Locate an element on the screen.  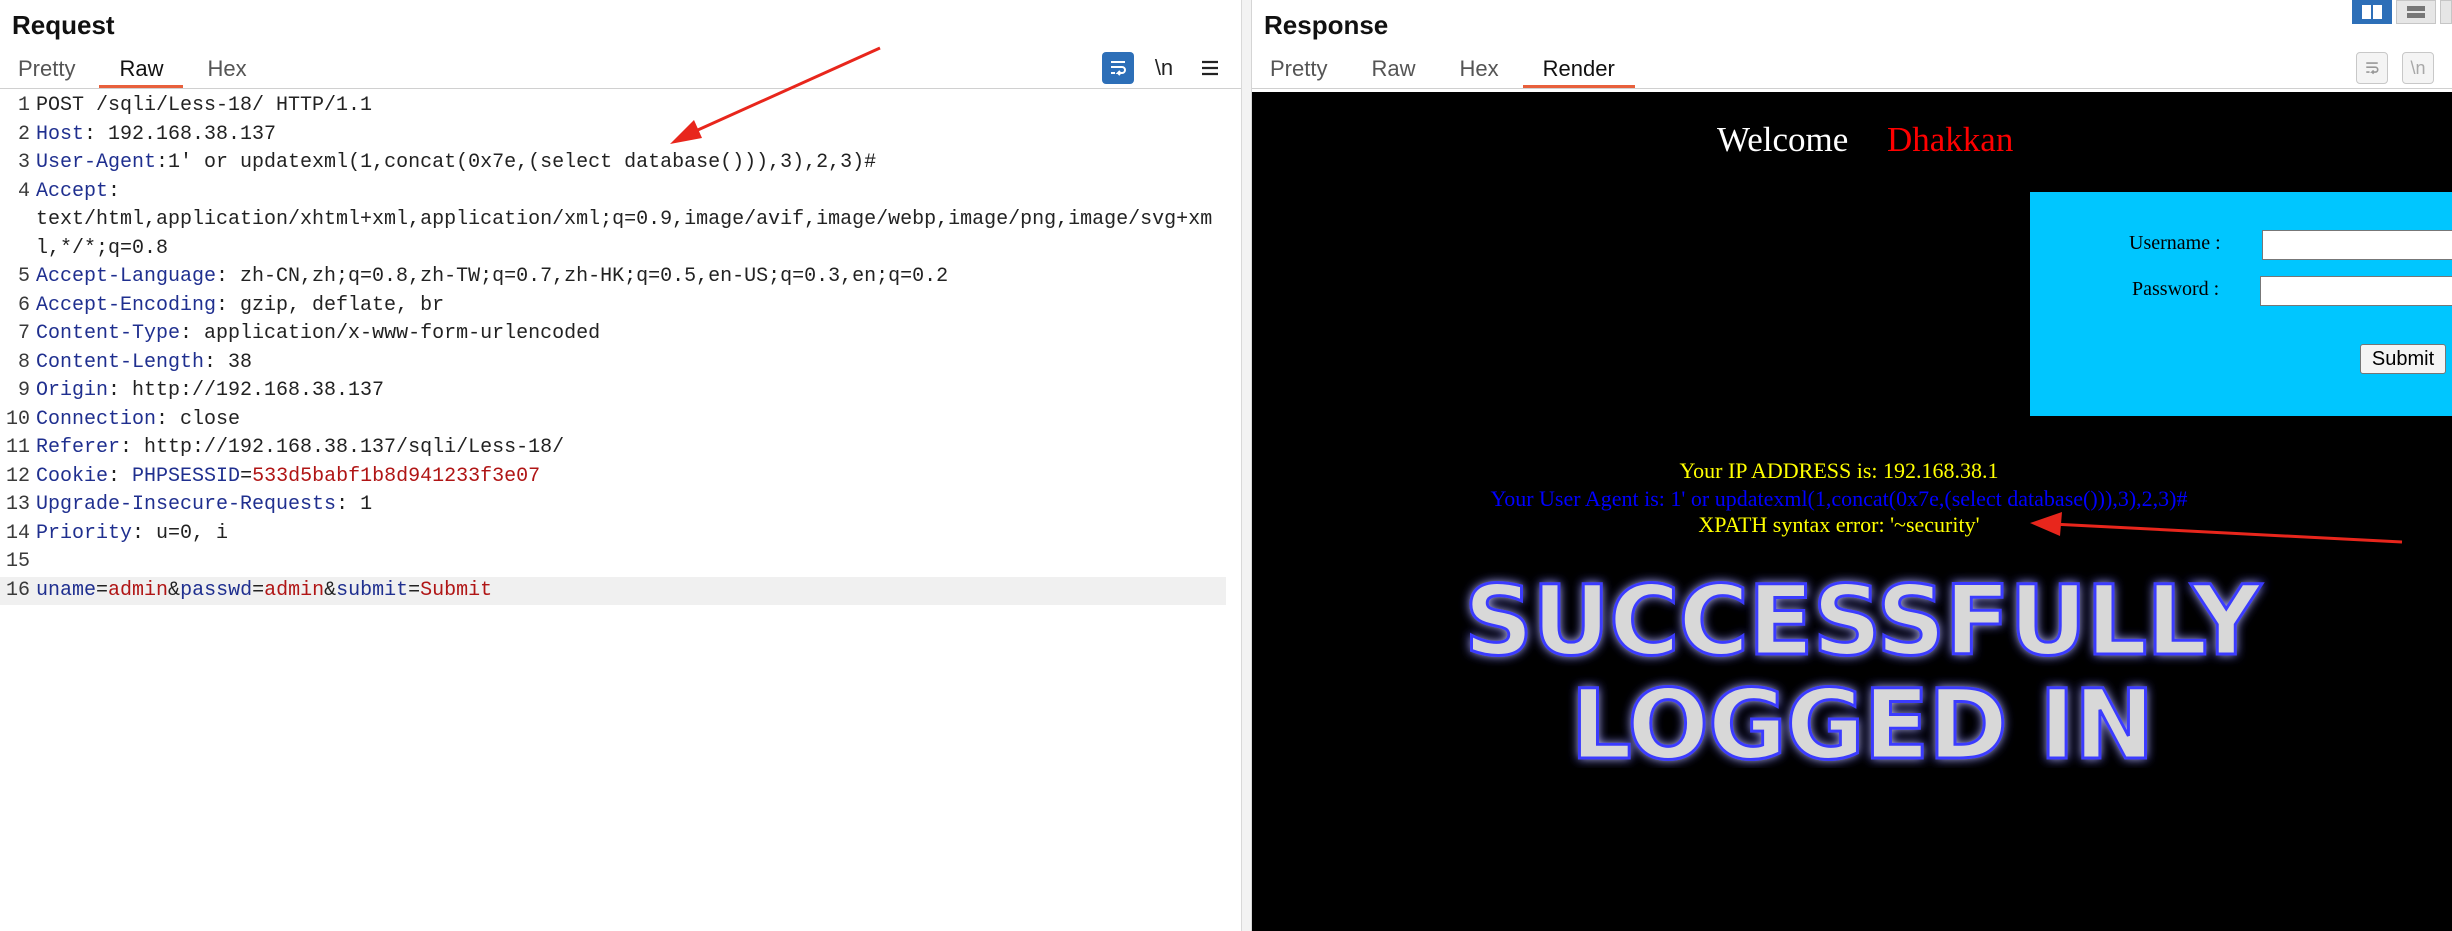
response-tabs: Pretty Raw Hex Render is located at coordinates (1446, 70).